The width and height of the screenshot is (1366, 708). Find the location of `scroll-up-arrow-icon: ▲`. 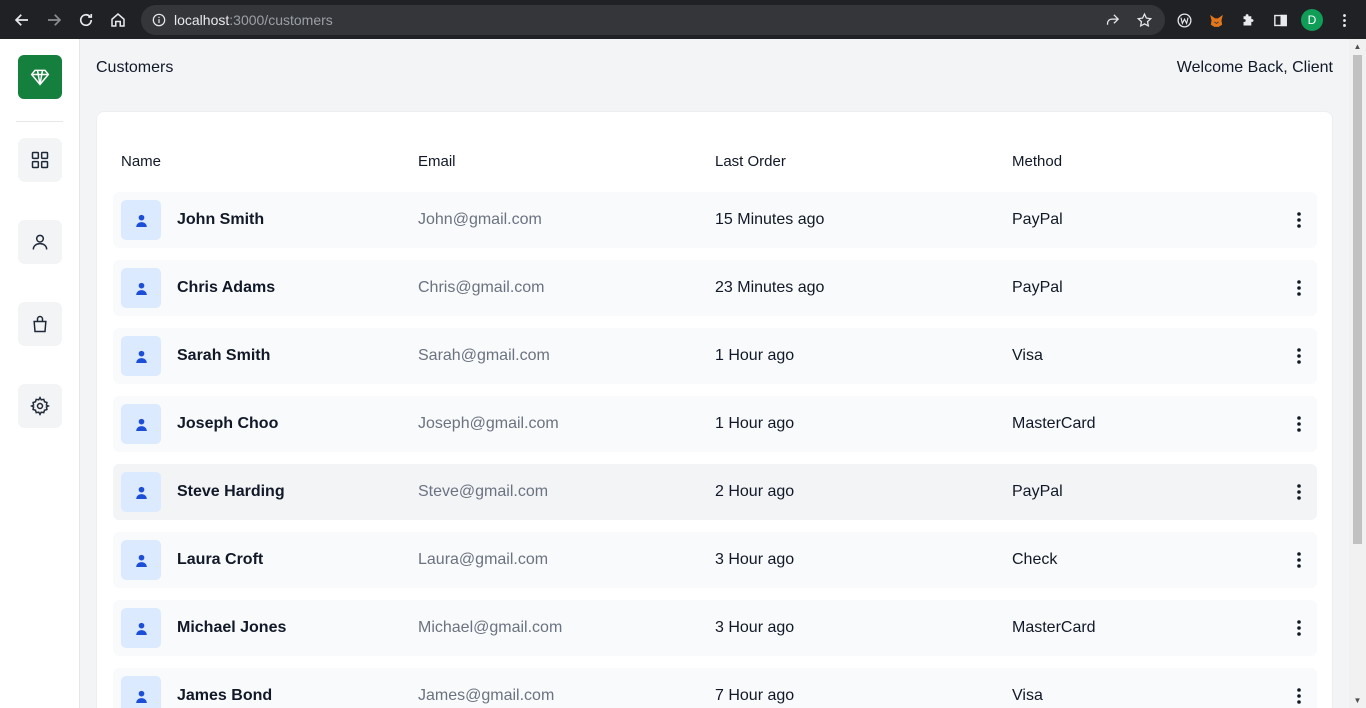

scroll-up-arrow-icon: ▲ is located at coordinates (1357, 46).